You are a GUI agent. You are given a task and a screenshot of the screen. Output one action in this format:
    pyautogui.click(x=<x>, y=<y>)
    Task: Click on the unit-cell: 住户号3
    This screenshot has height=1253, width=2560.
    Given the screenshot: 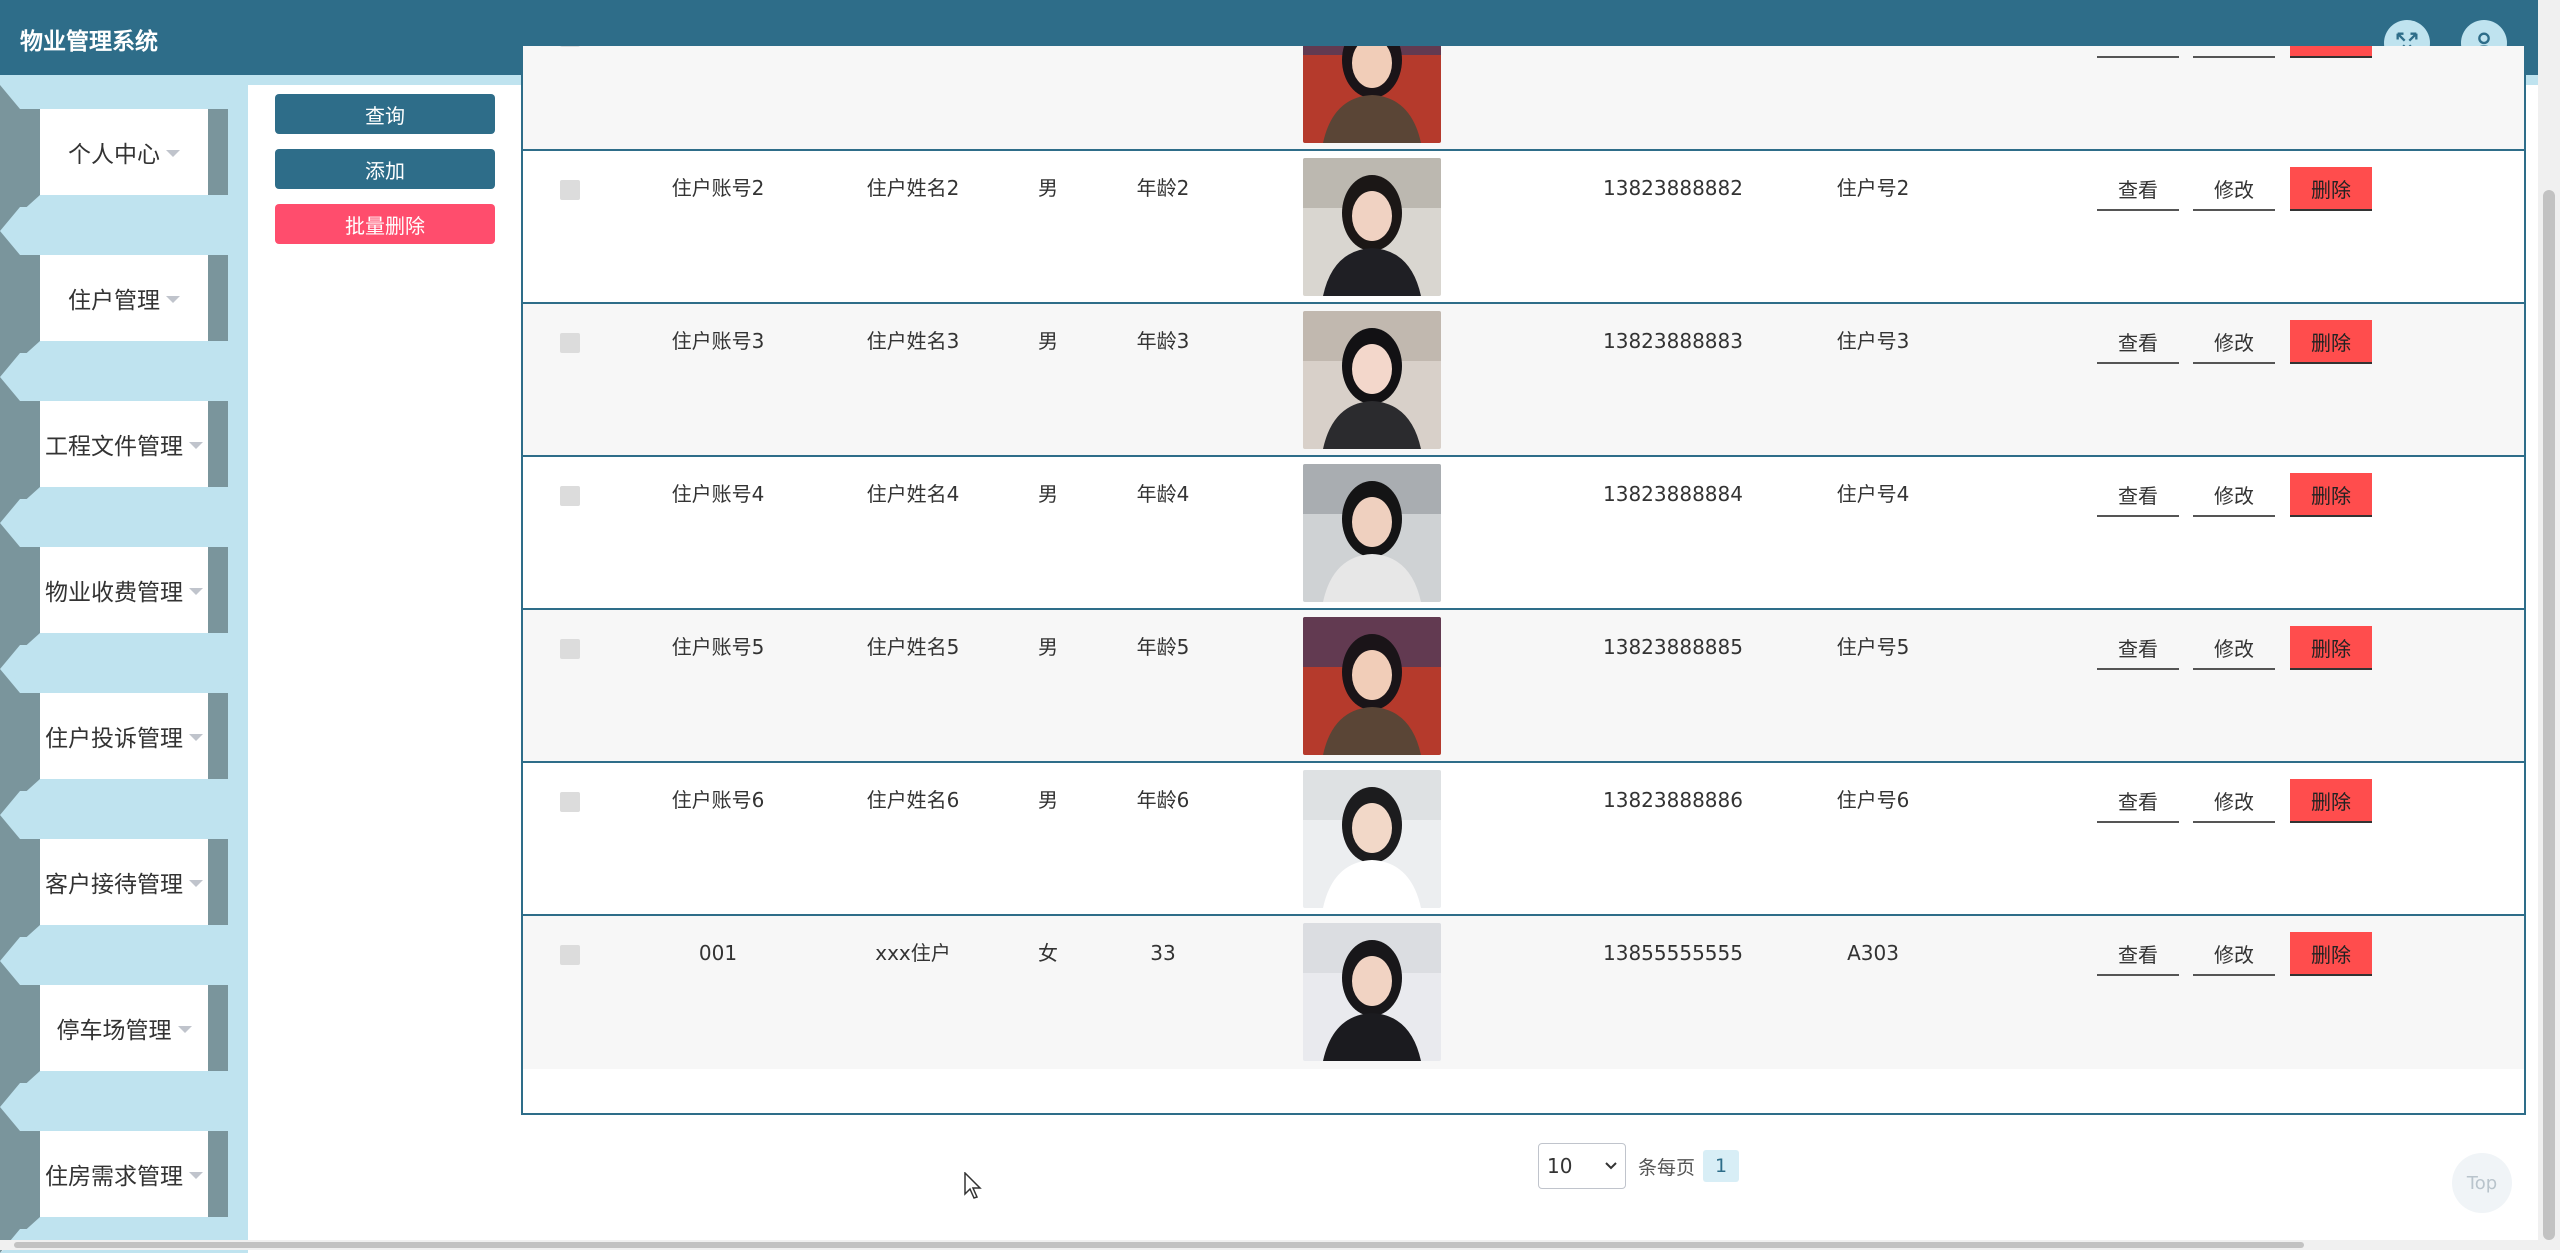 What is the action you would take?
    pyautogui.click(x=1873, y=341)
    